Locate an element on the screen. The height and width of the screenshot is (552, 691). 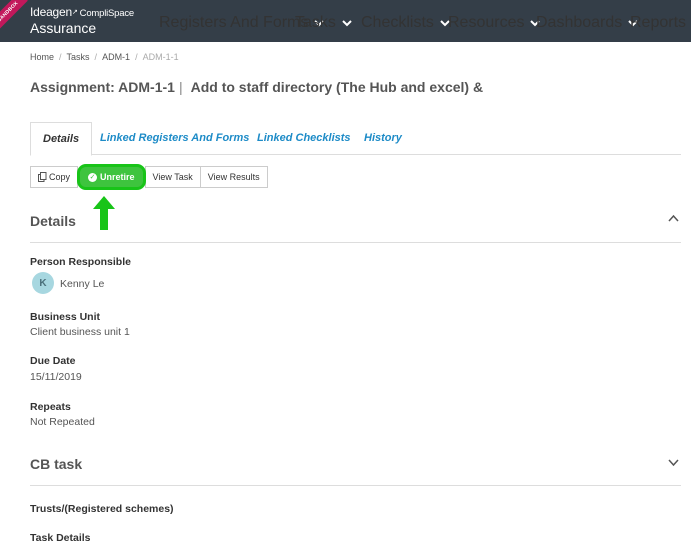
business-unit-value: Client business unit 1 is located at coordinates (80, 332).